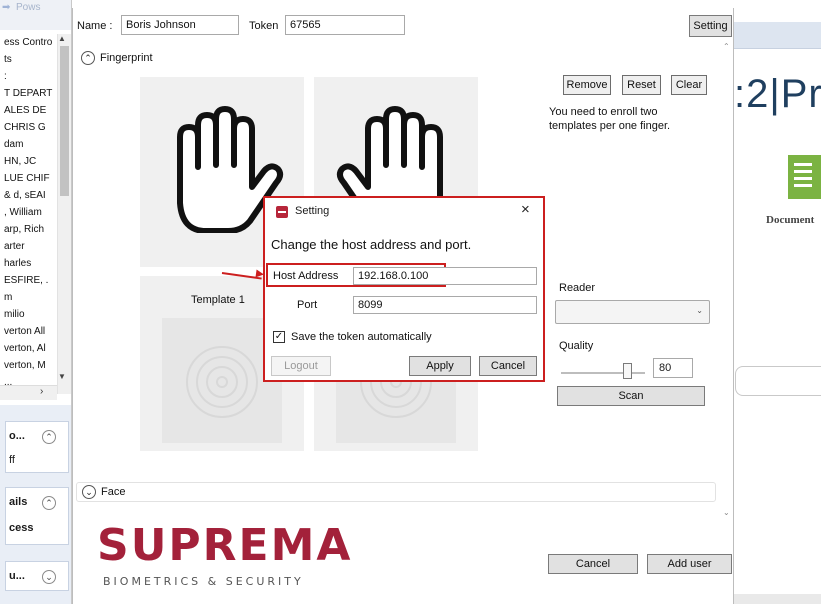  What do you see at coordinates (264, 26) in the screenshot?
I see `token-label: Token` at bounding box center [264, 26].